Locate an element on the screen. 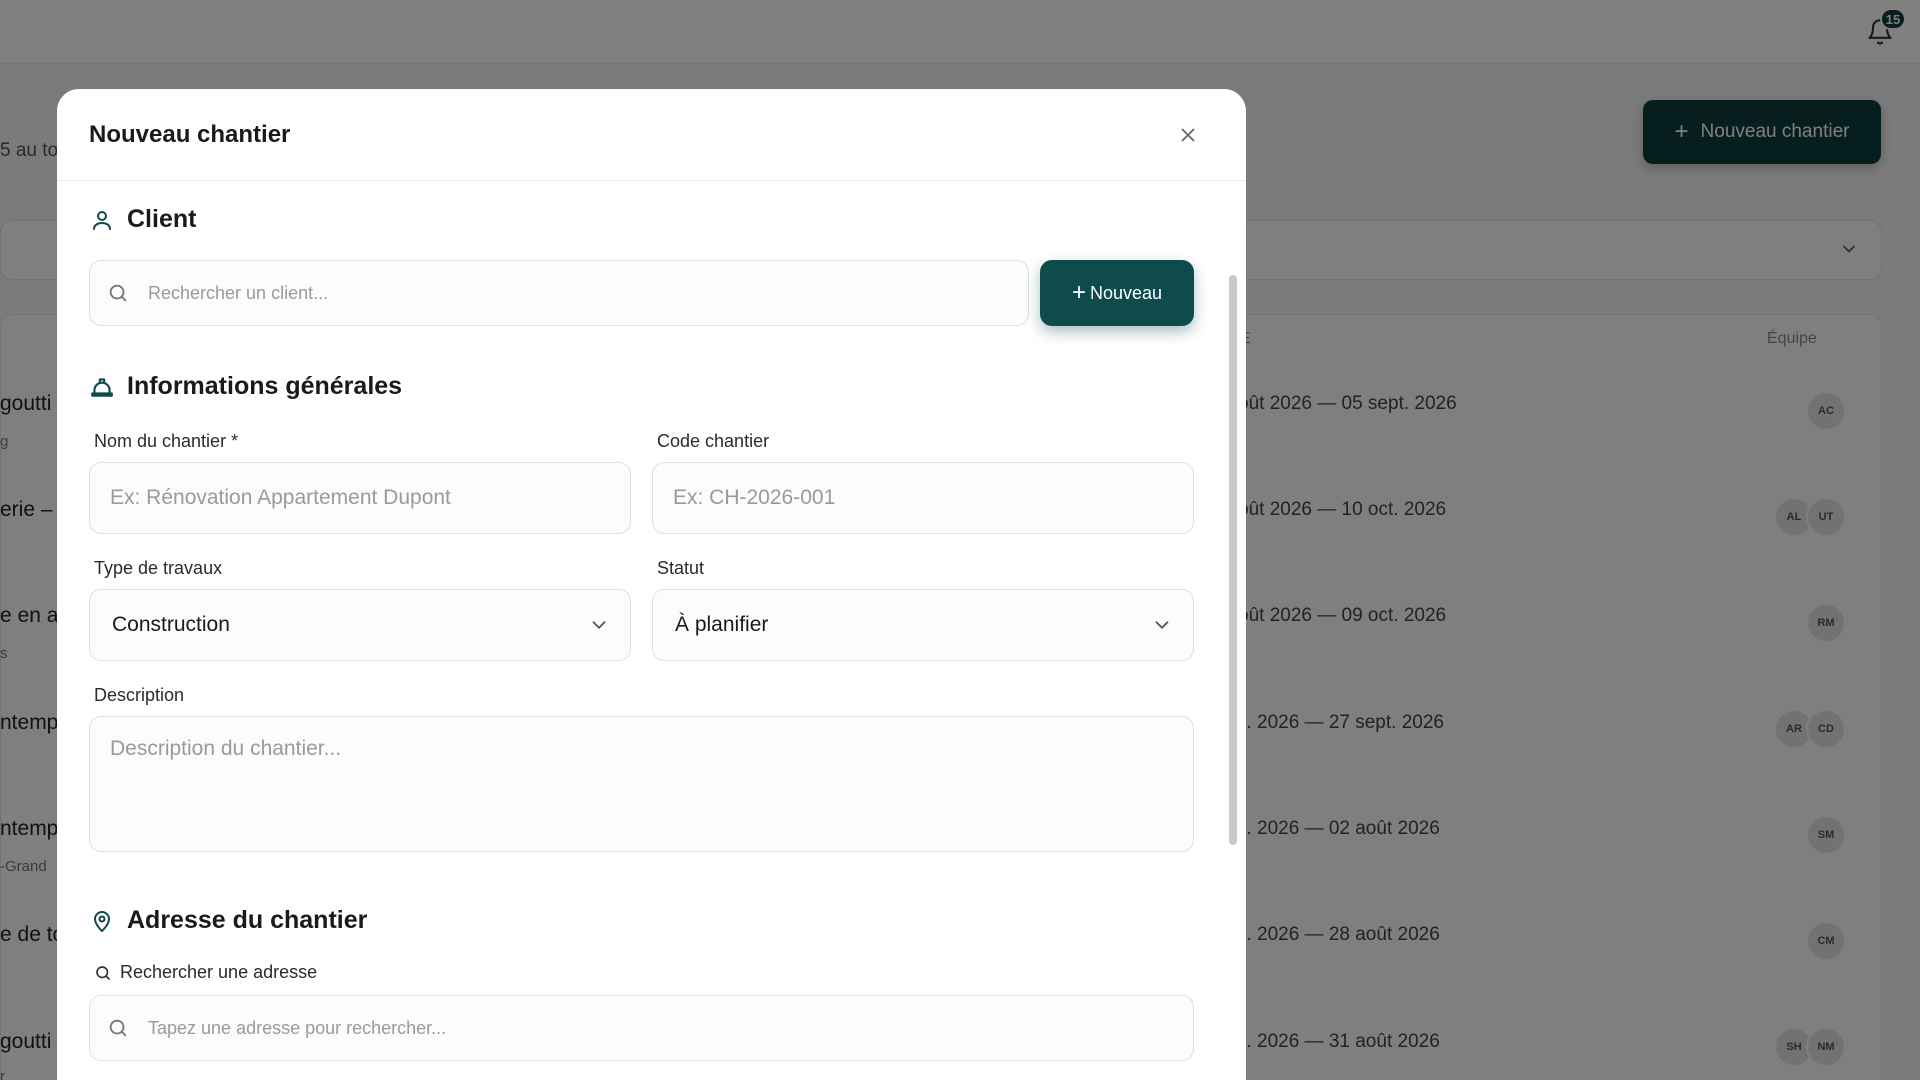  search-icon is located at coordinates (103, 972).